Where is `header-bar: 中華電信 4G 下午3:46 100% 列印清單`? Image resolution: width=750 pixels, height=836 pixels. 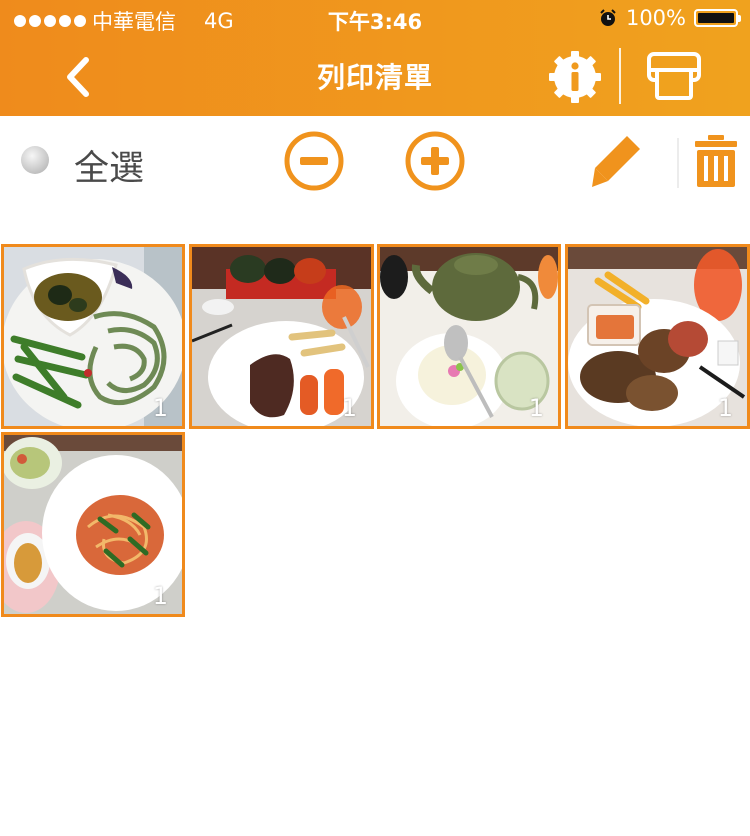 header-bar: 中華電信 4G 下午3:46 100% 列印清單 is located at coordinates (375, 58).